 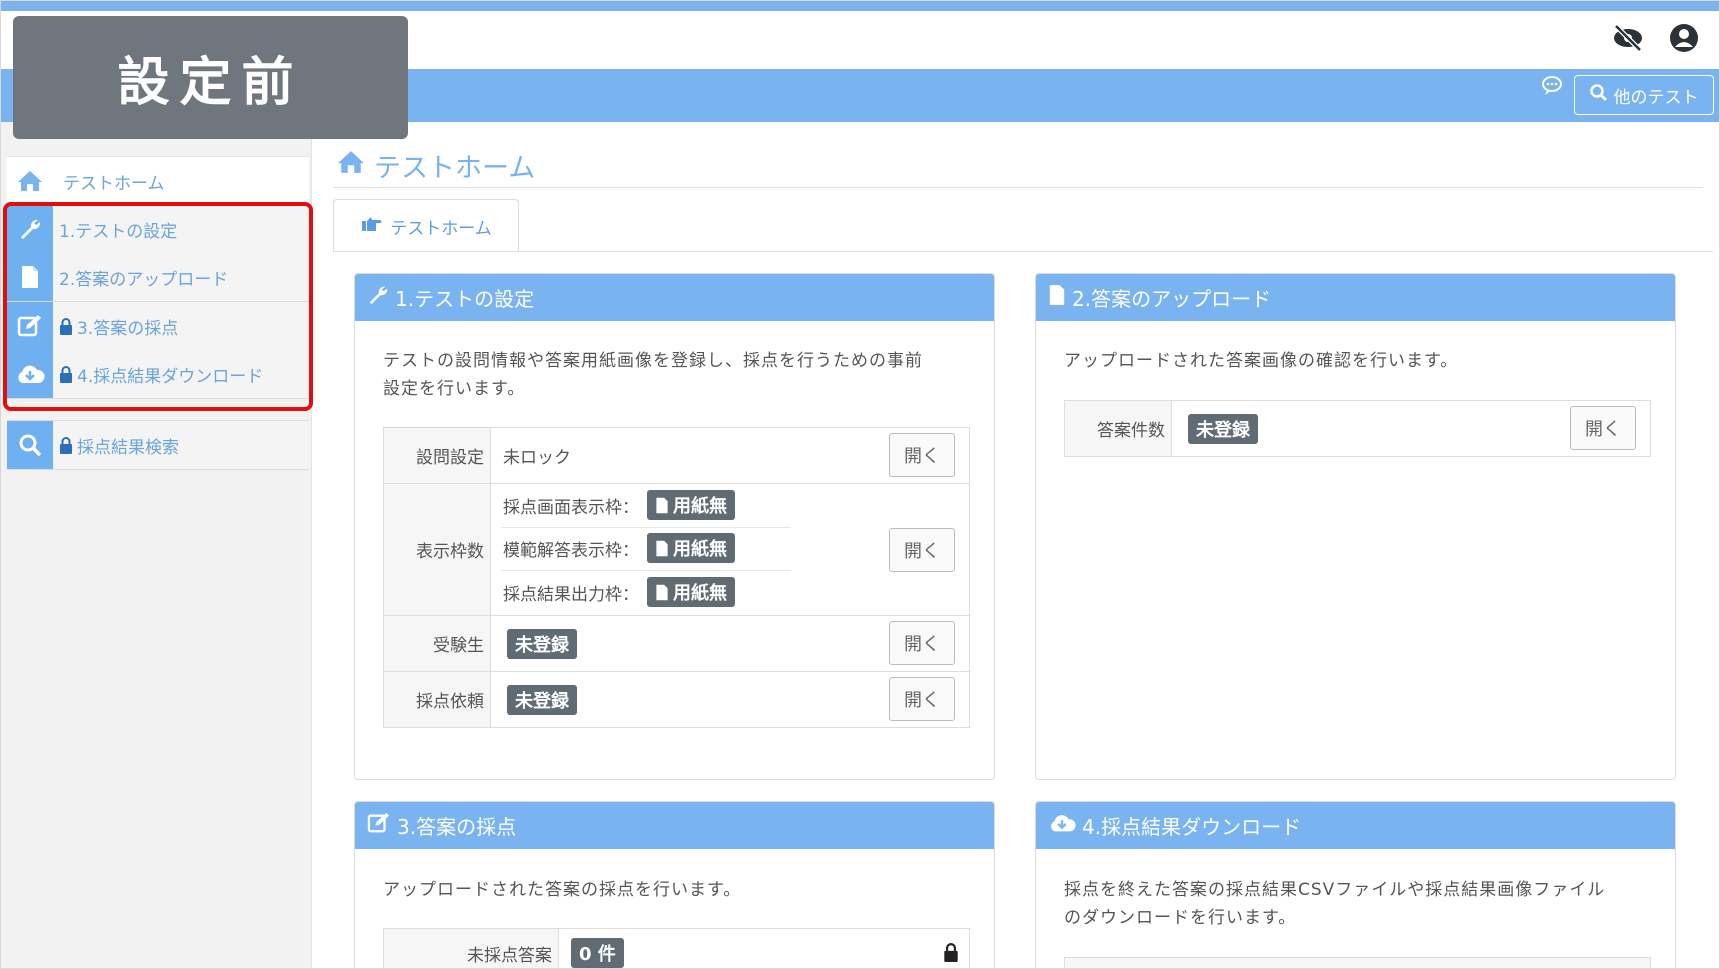 What do you see at coordinates (210, 77) in the screenshot?
I see `overlay-label: 設定前` at bounding box center [210, 77].